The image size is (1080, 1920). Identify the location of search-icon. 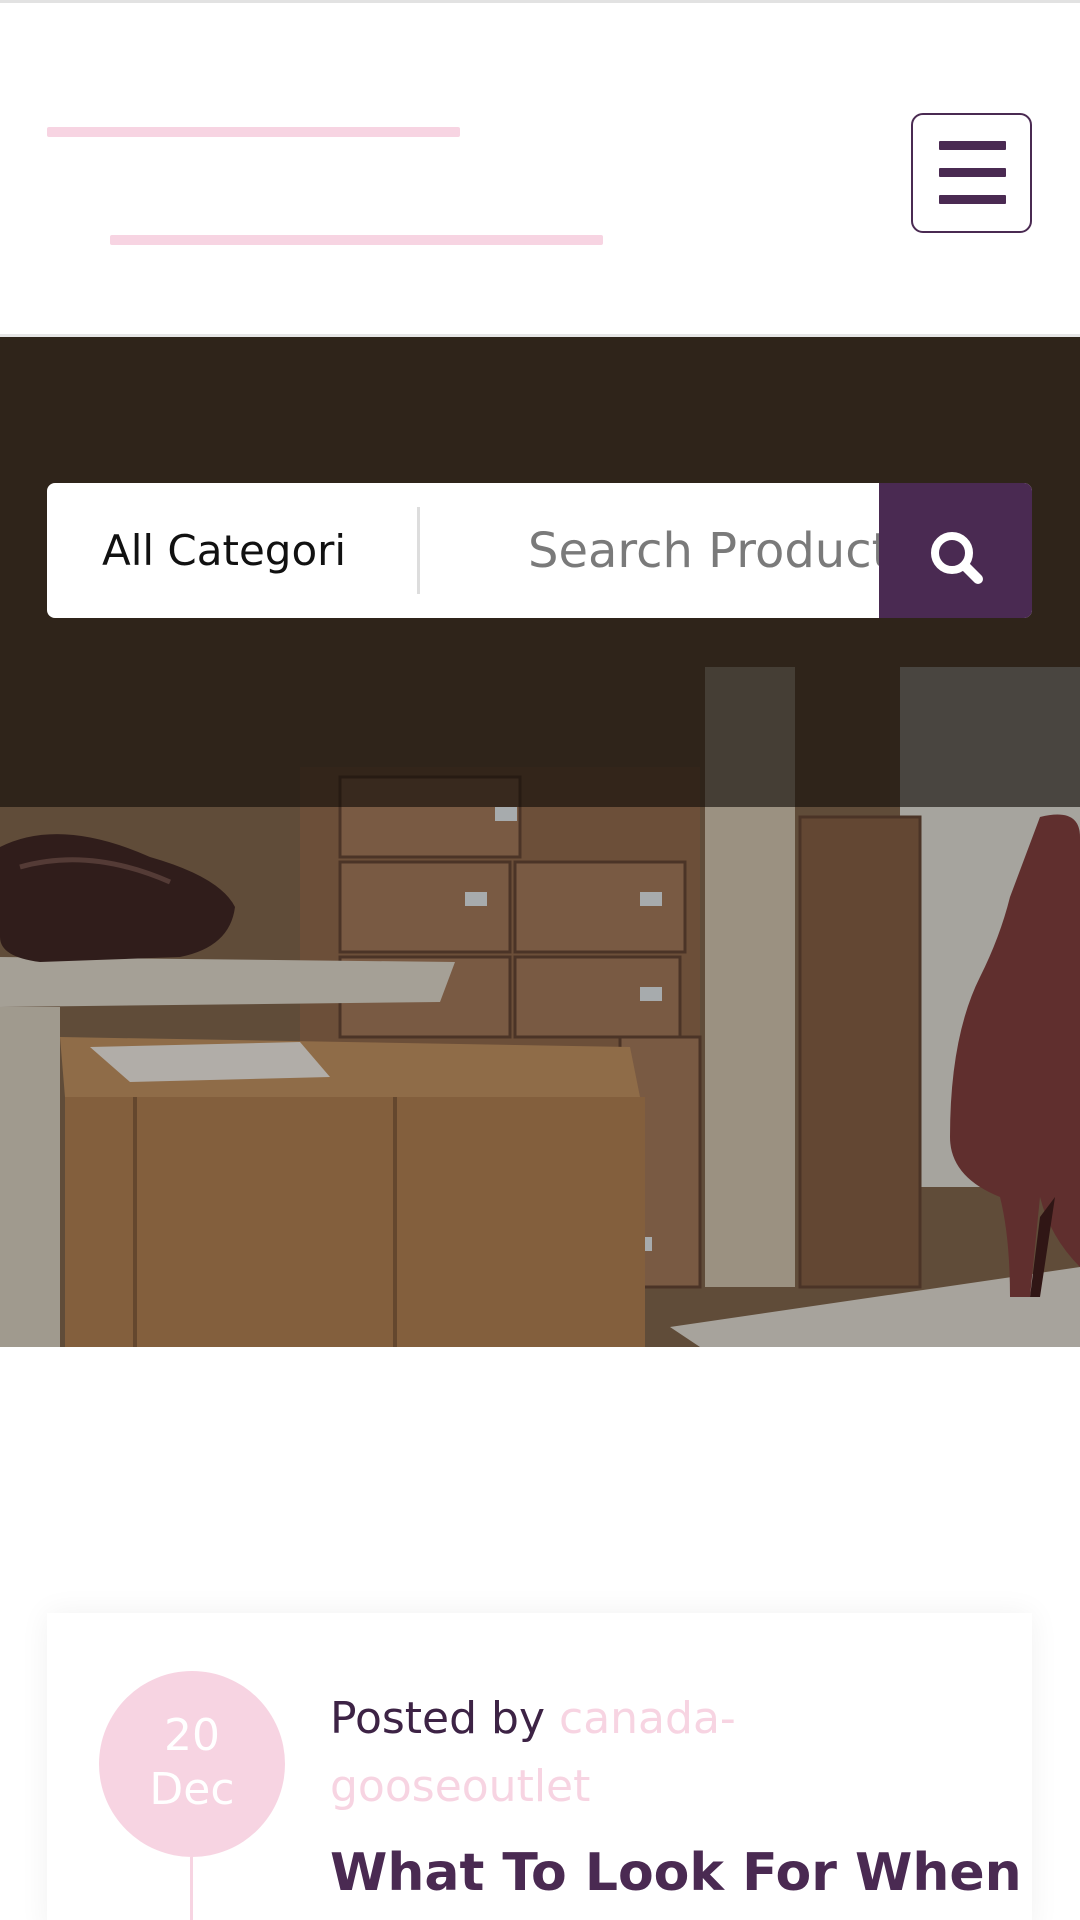
(957, 558).